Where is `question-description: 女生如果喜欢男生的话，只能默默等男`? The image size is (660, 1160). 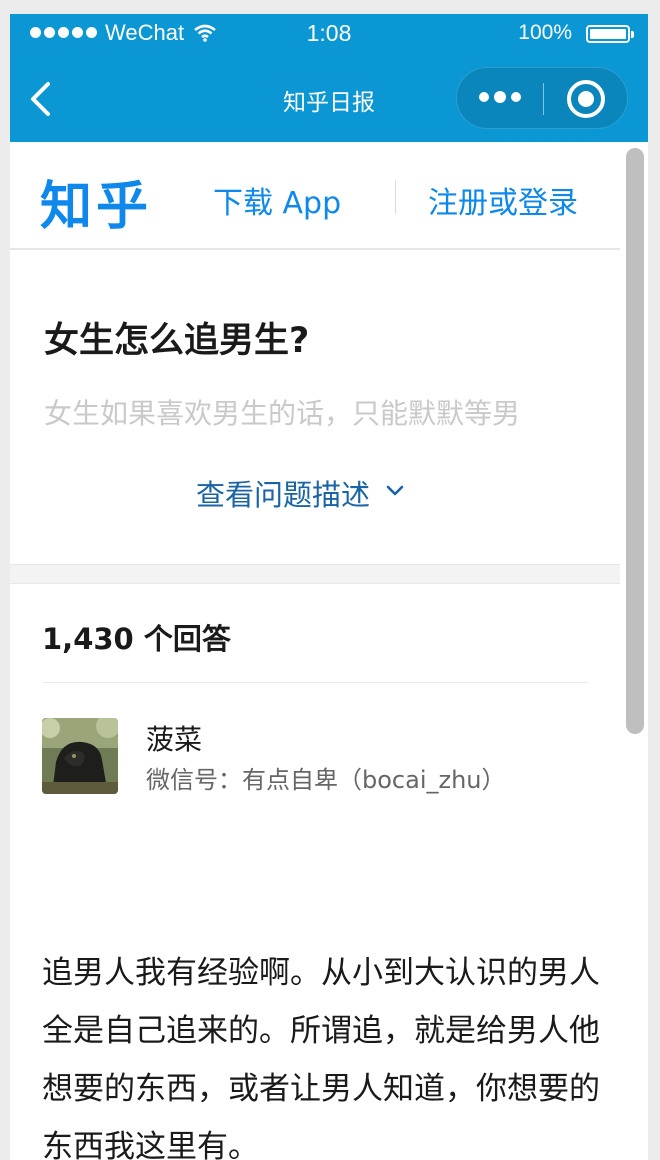 question-description: 女生如果喜欢男生的话，只能默默等男 is located at coordinates (282, 413).